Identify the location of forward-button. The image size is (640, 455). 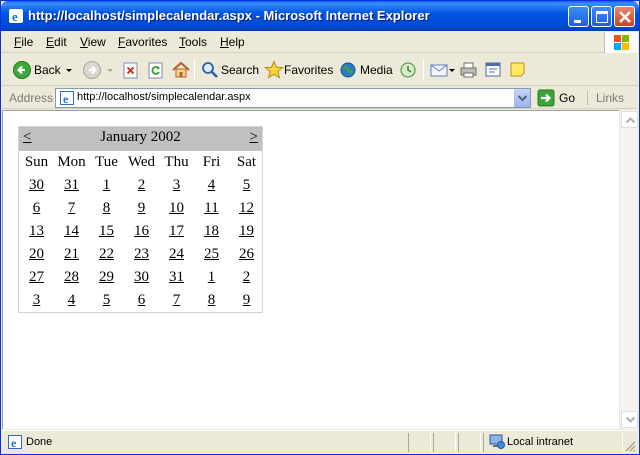
(100, 70).